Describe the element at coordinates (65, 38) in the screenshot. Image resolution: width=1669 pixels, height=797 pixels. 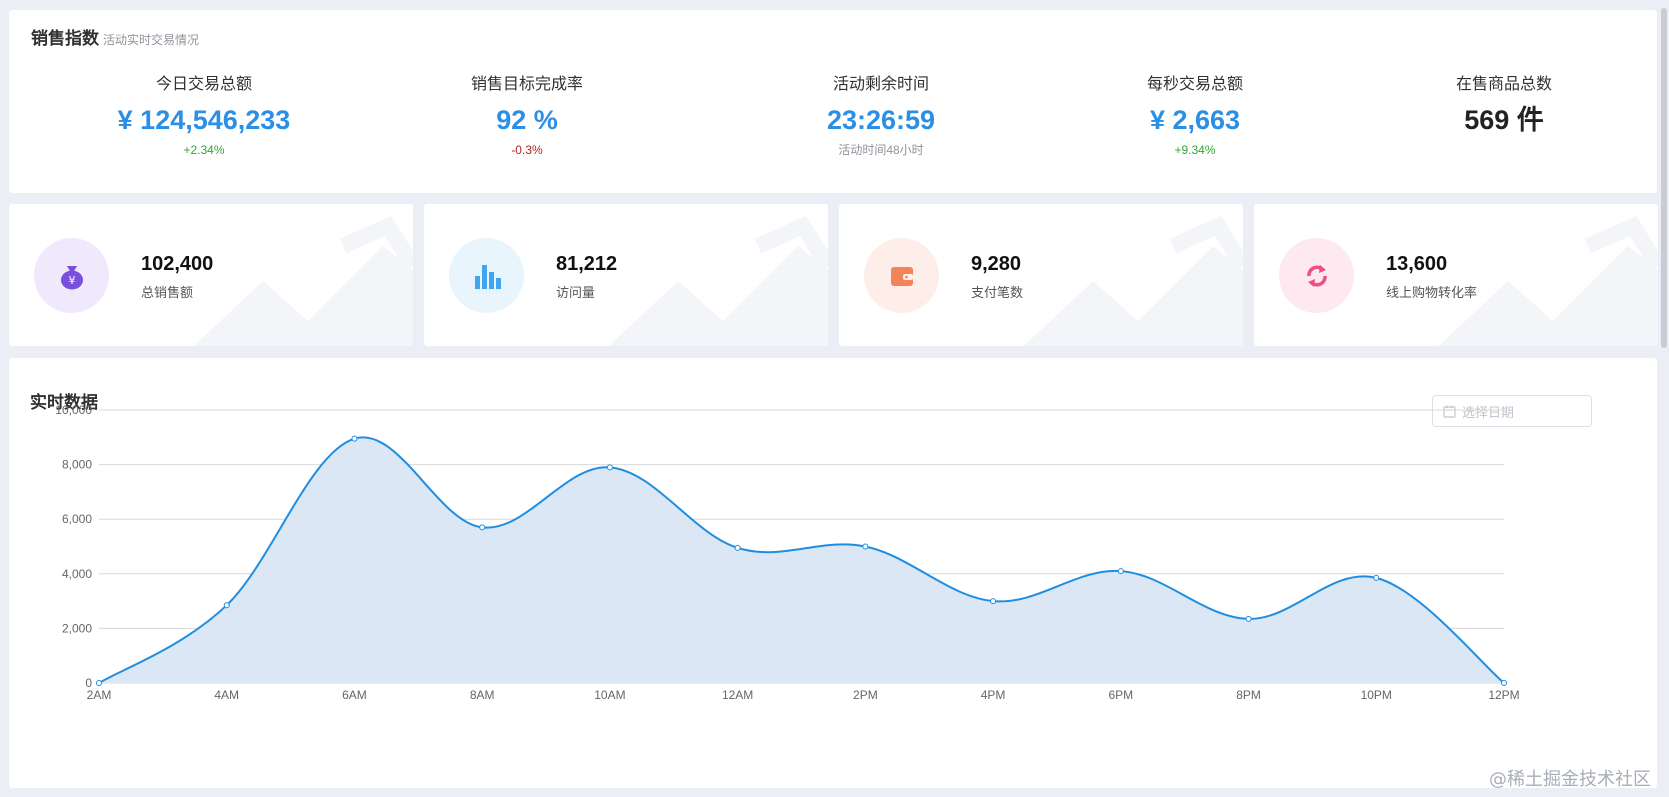
I see `panel-title-text: 销售指数` at that location.